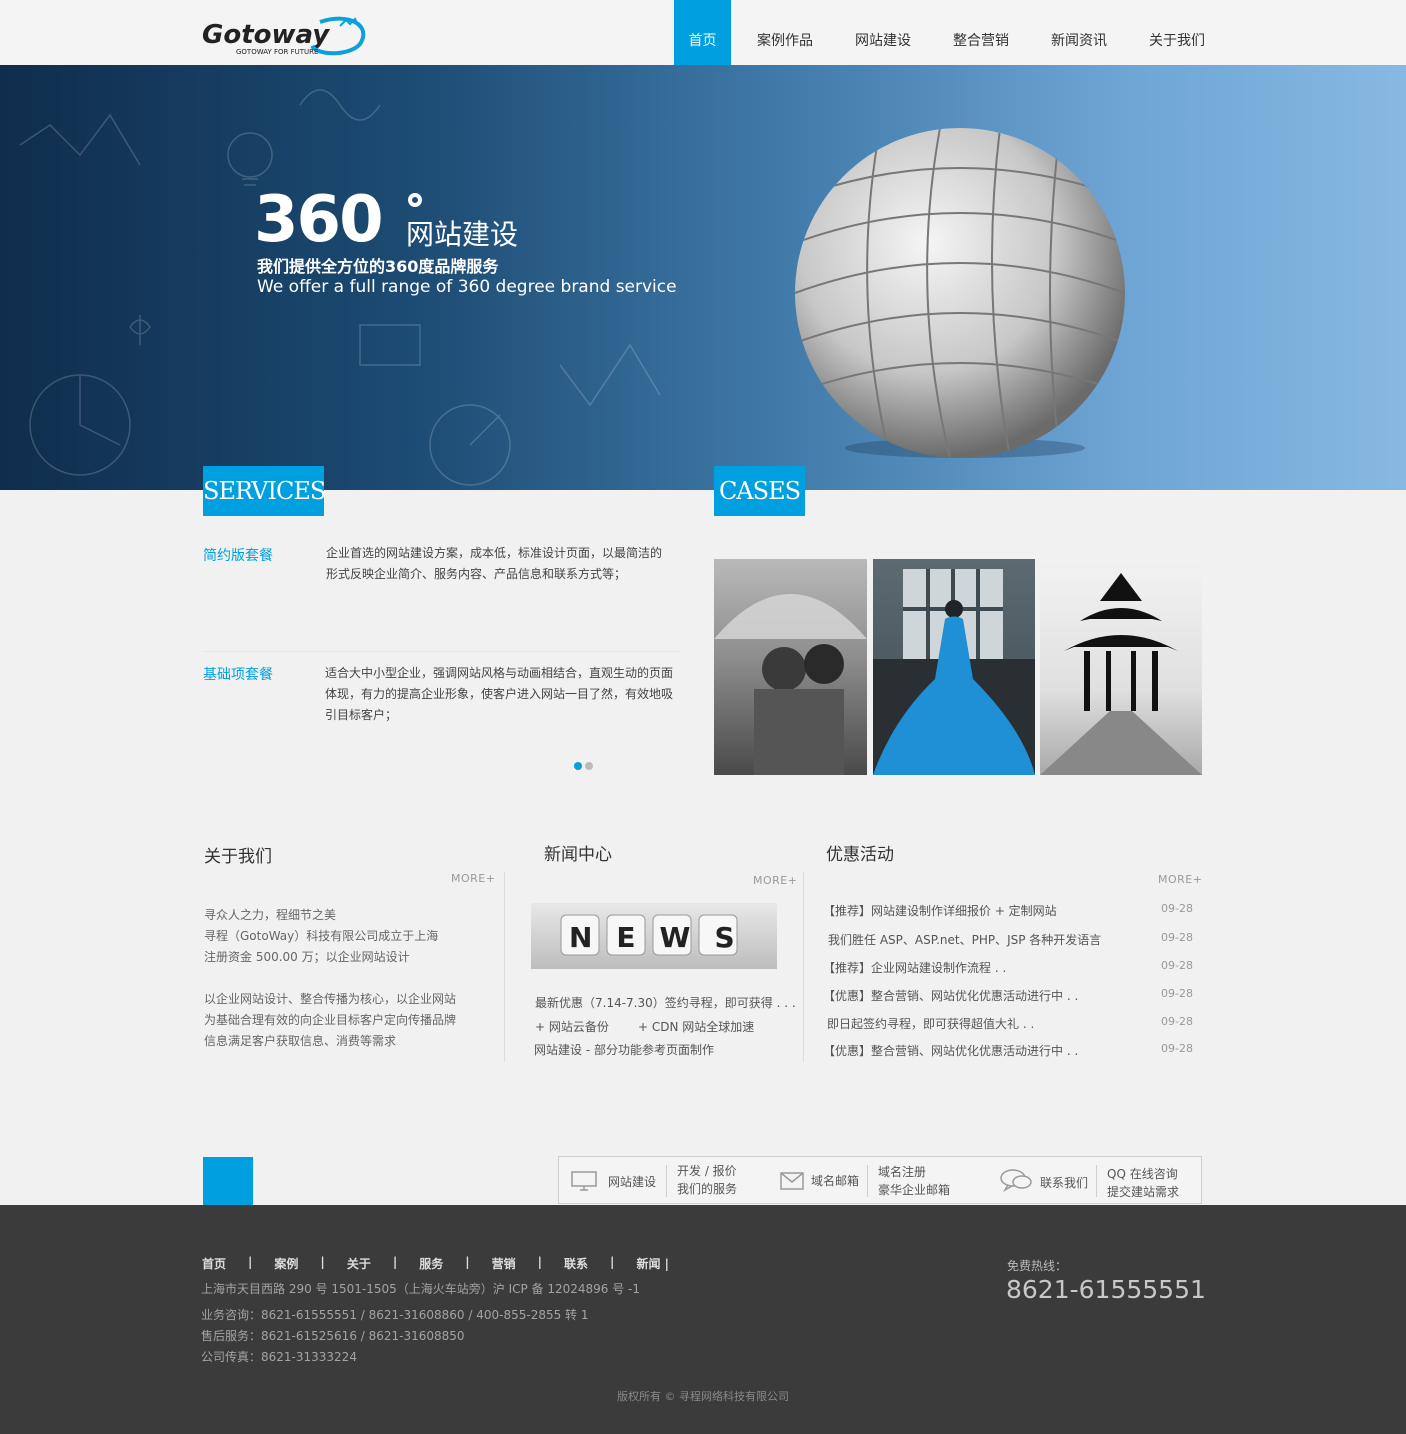  What do you see at coordinates (1037, 1266) in the screenshot?
I see `hotline-label: 免费热线：` at bounding box center [1037, 1266].